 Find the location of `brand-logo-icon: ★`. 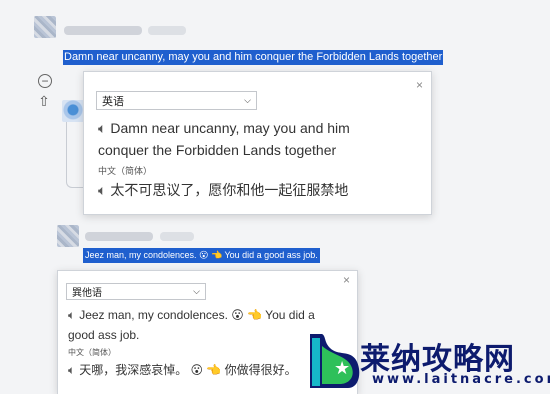

brand-logo-icon: ★ is located at coordinates (335, 361).